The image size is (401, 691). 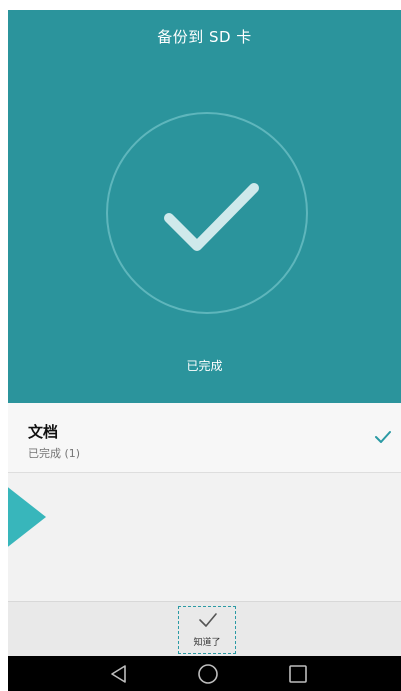 I want to click on progress-ring, so click(x=207, y=213).